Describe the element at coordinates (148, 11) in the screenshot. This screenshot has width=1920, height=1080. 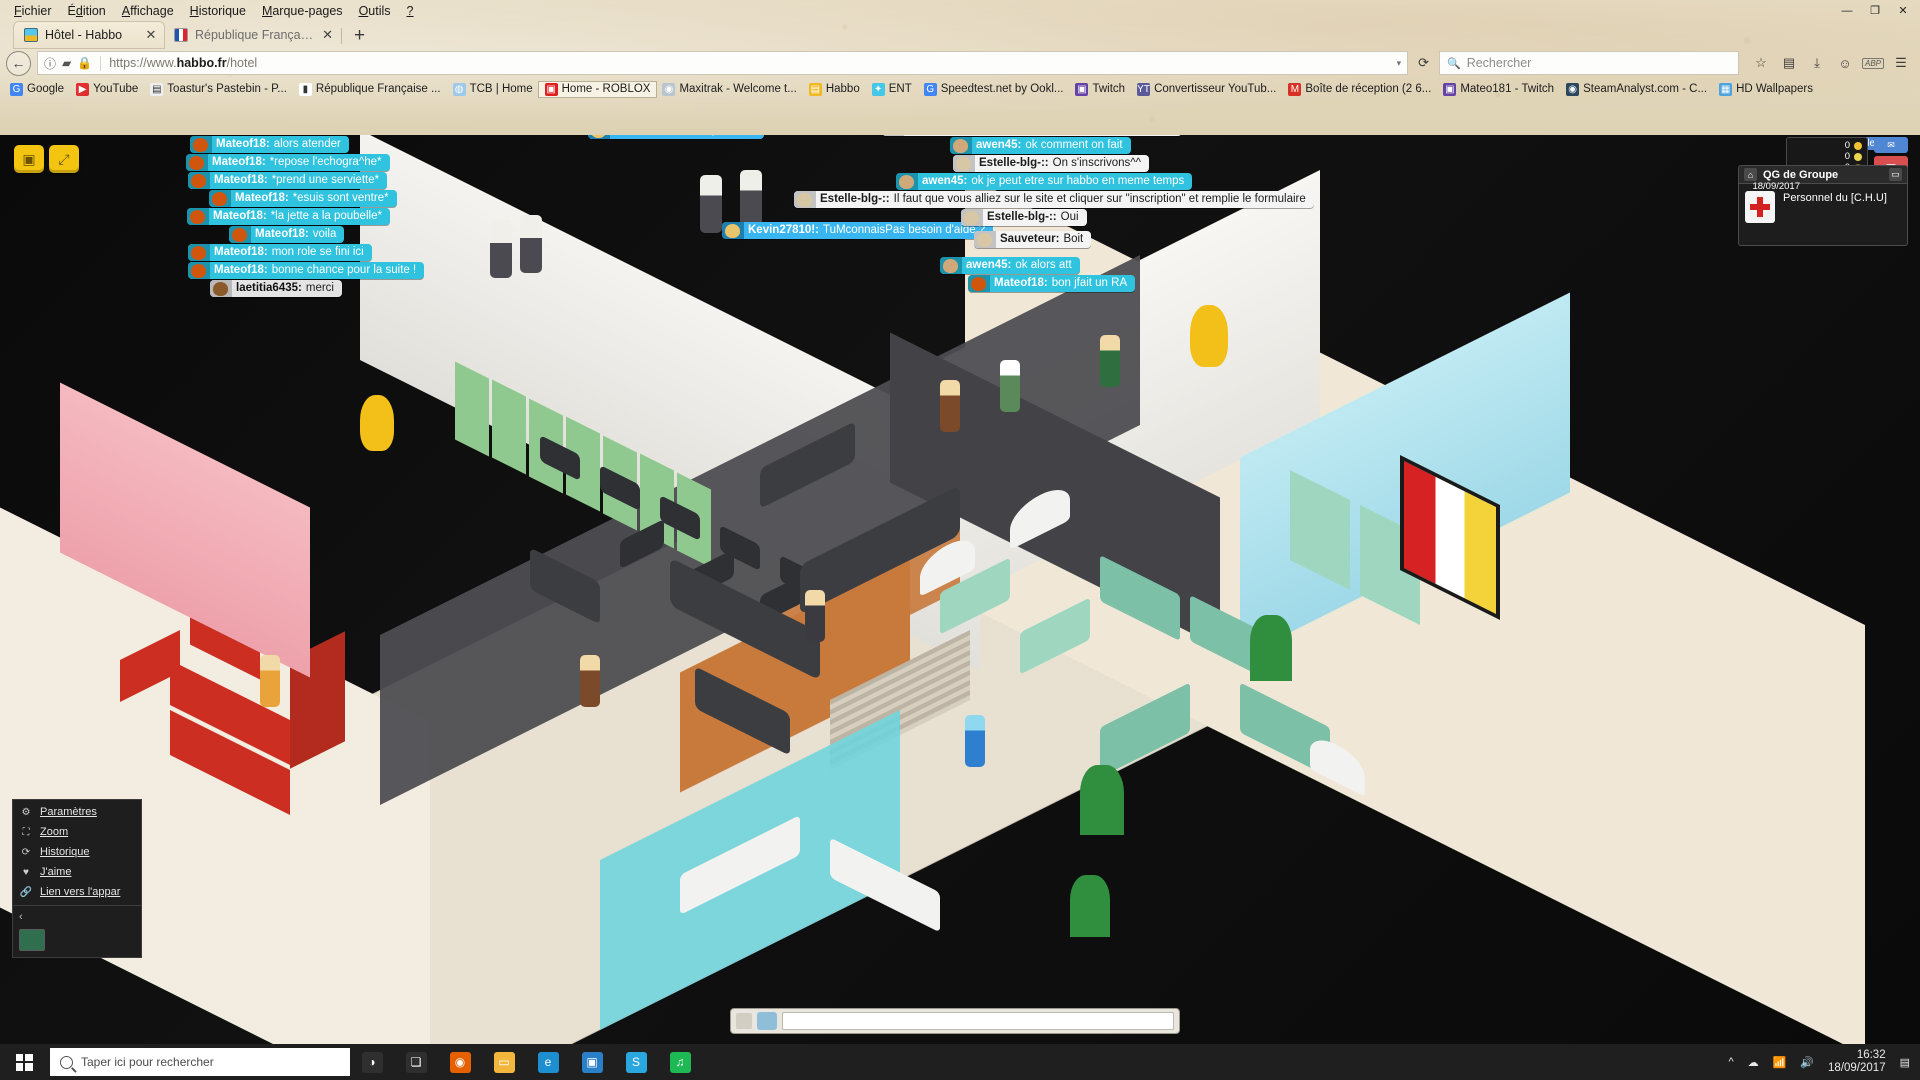
I see `menu-affichage: Affichage` at that location.